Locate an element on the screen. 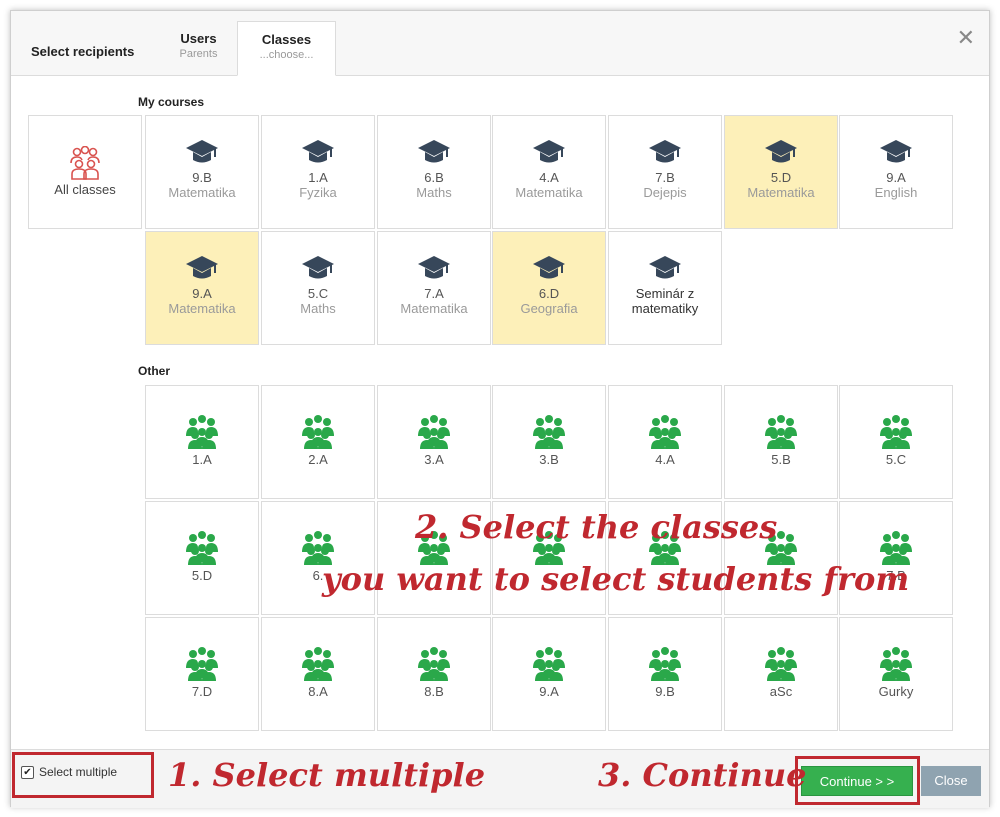 The height and width of the screenshot is (817, 1000). section-my-courses: My courses is located at coordinates (171, 102).